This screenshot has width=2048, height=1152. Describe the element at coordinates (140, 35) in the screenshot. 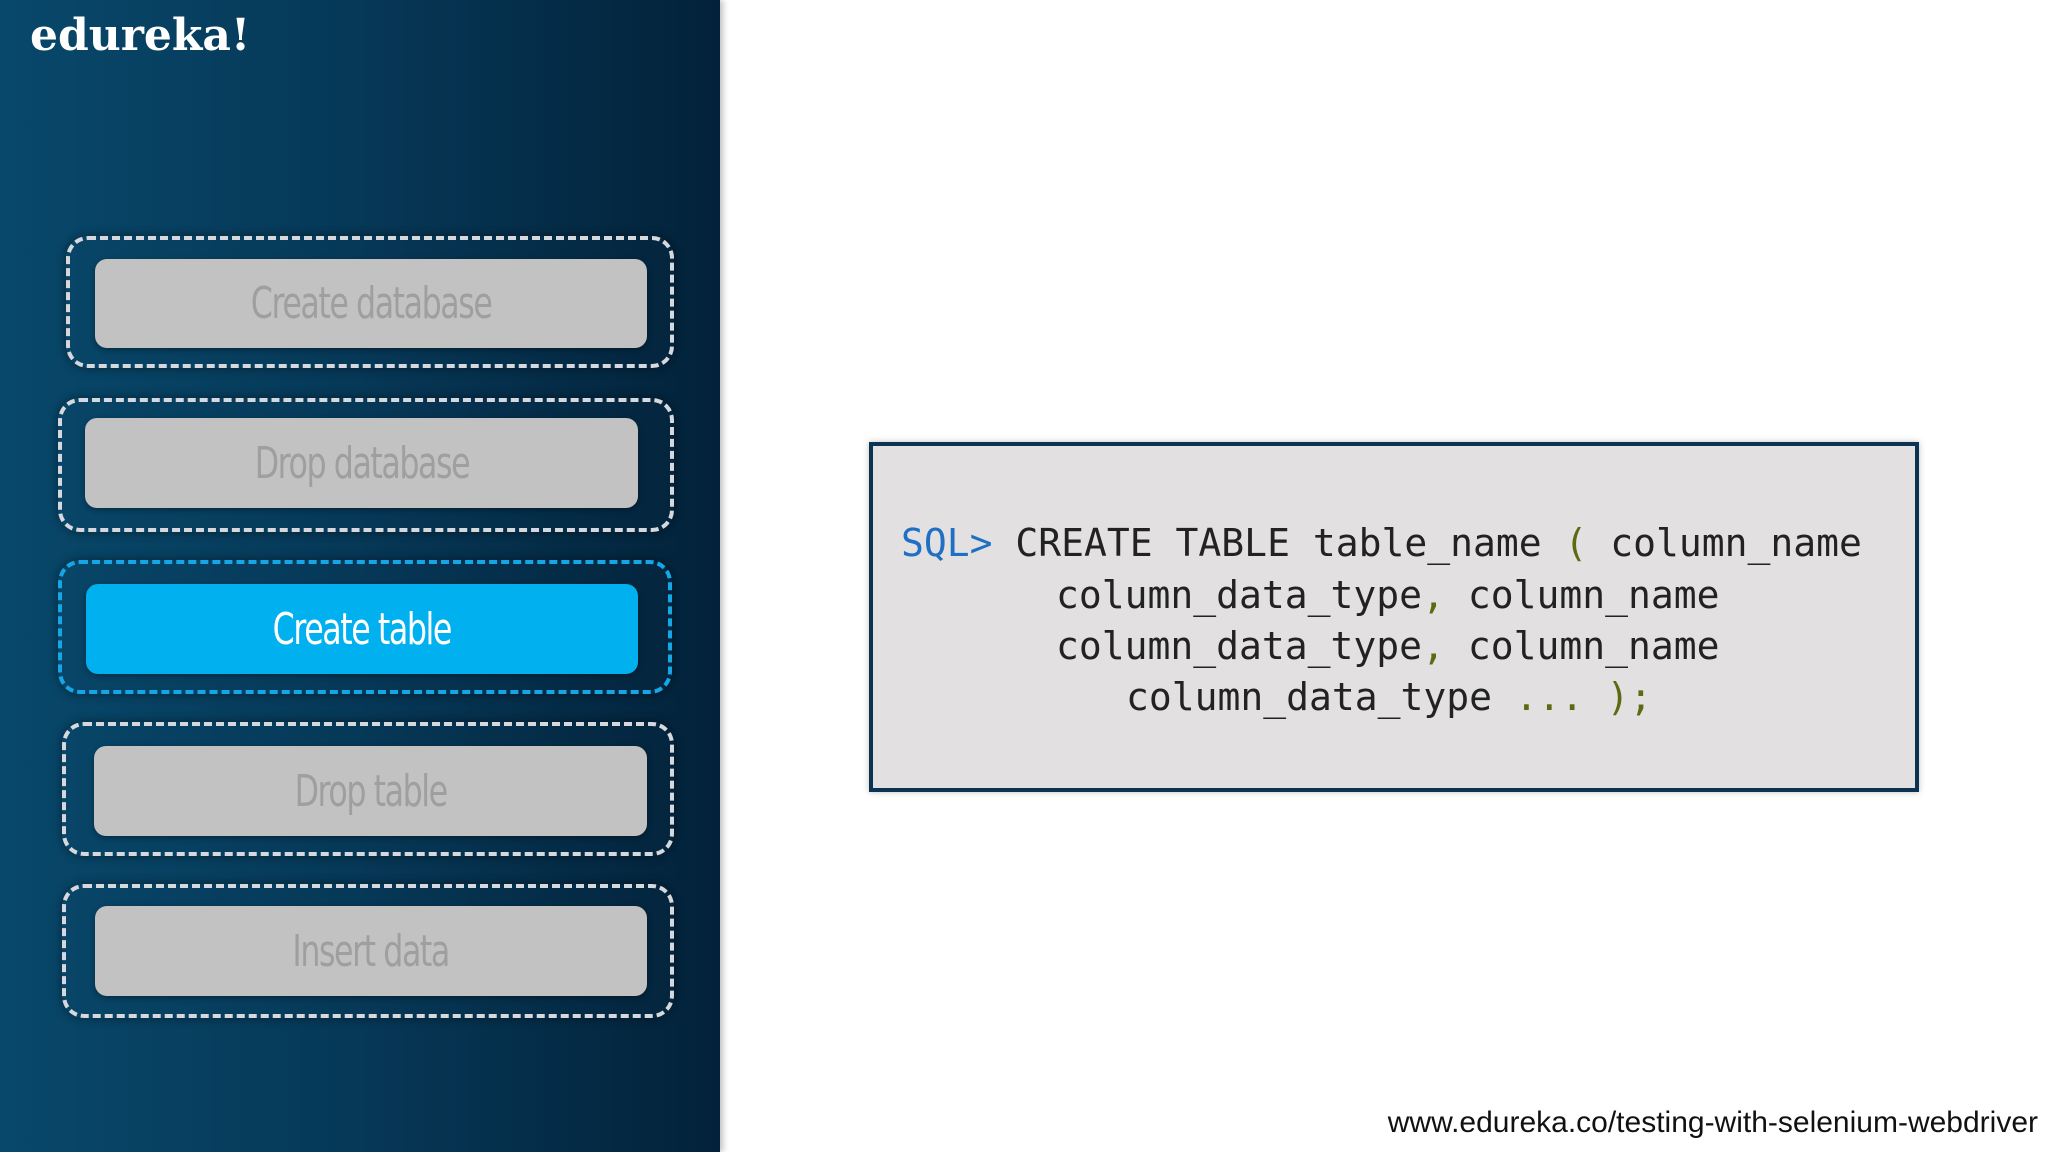

I see `edureka-logo: edureka!` at that location.